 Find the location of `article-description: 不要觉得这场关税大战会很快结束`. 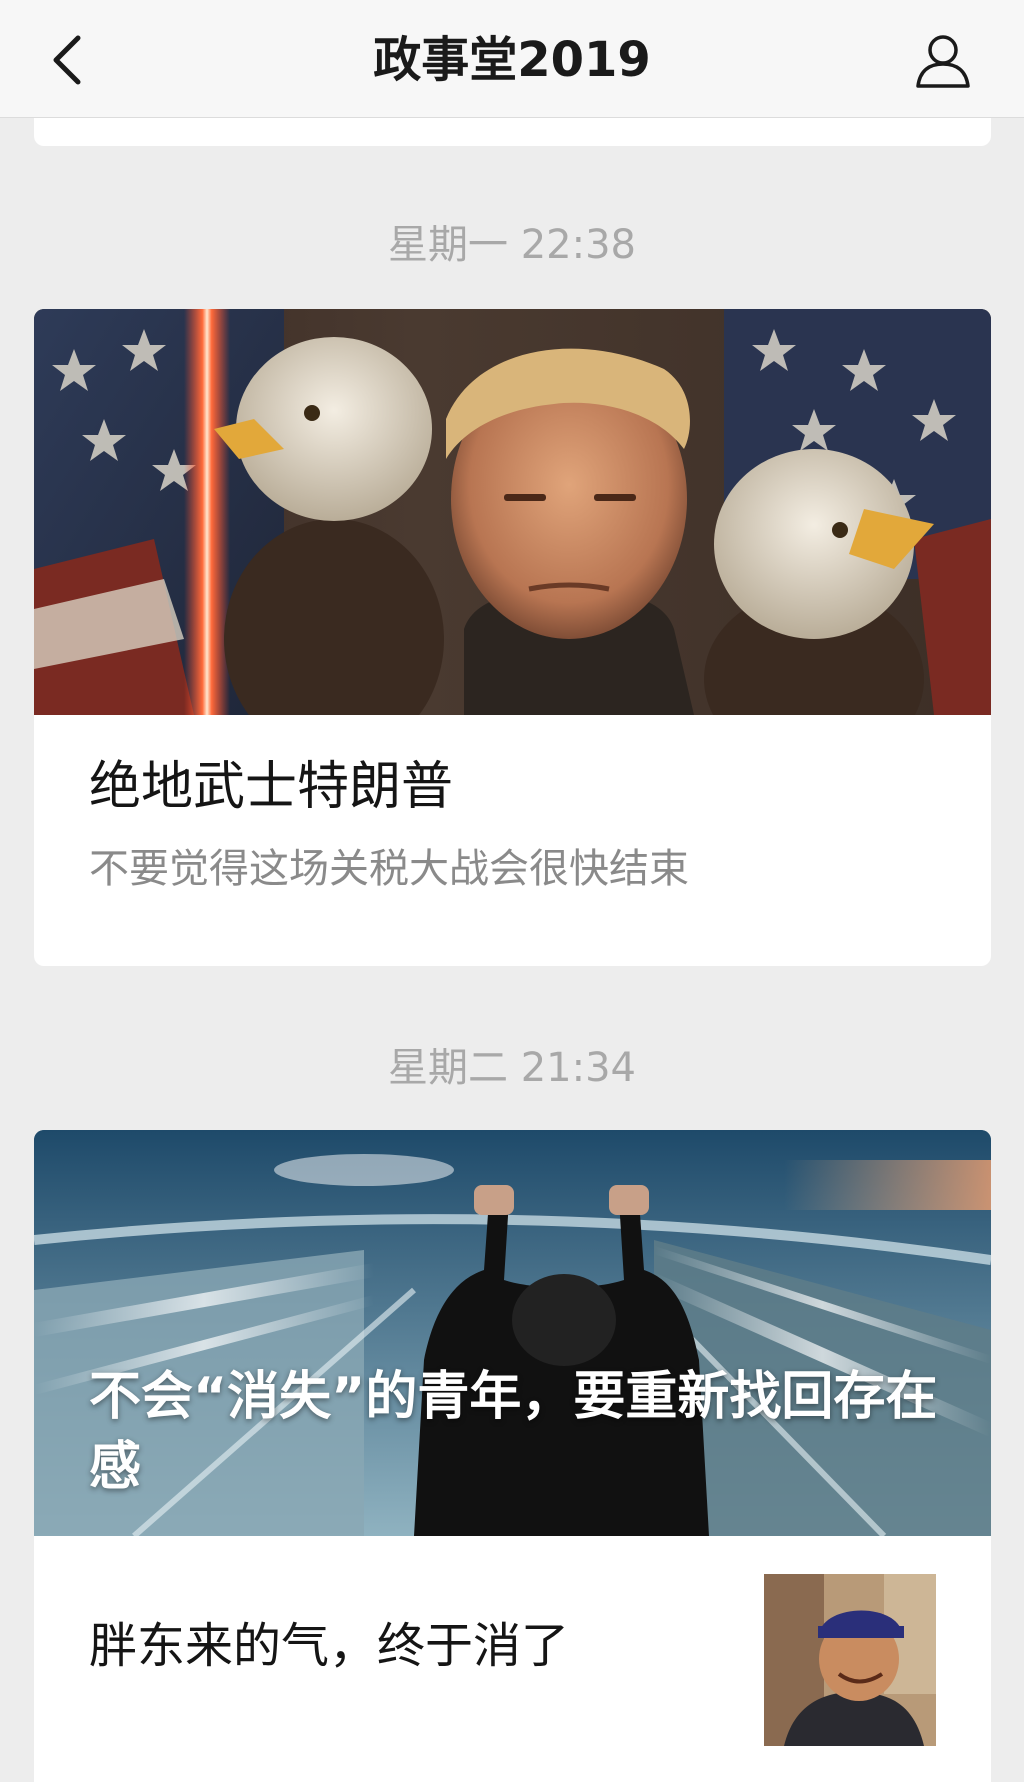

article-description: 不要觉得这场关税大战会很快结束 is located at coordinates (389, 869).